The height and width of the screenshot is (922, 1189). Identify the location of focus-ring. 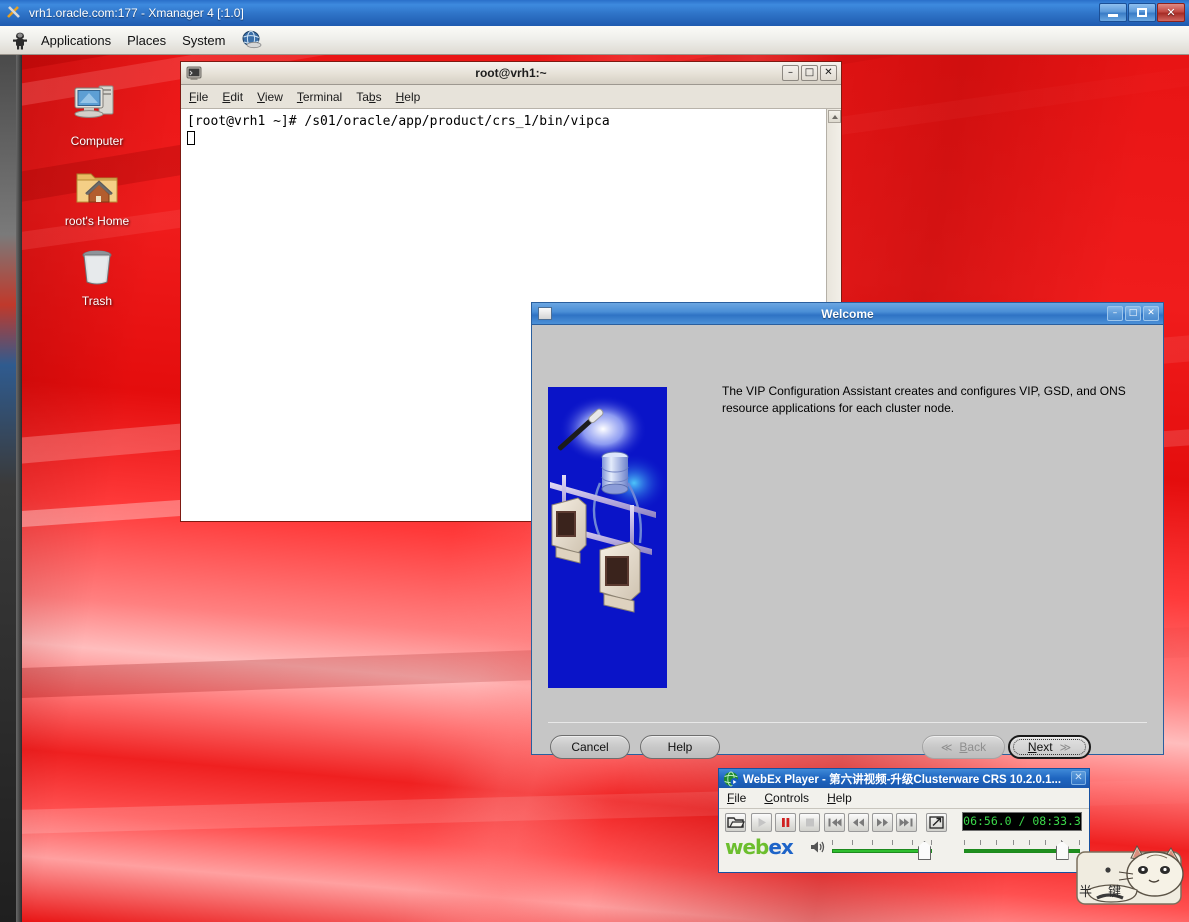
(1049, 747).